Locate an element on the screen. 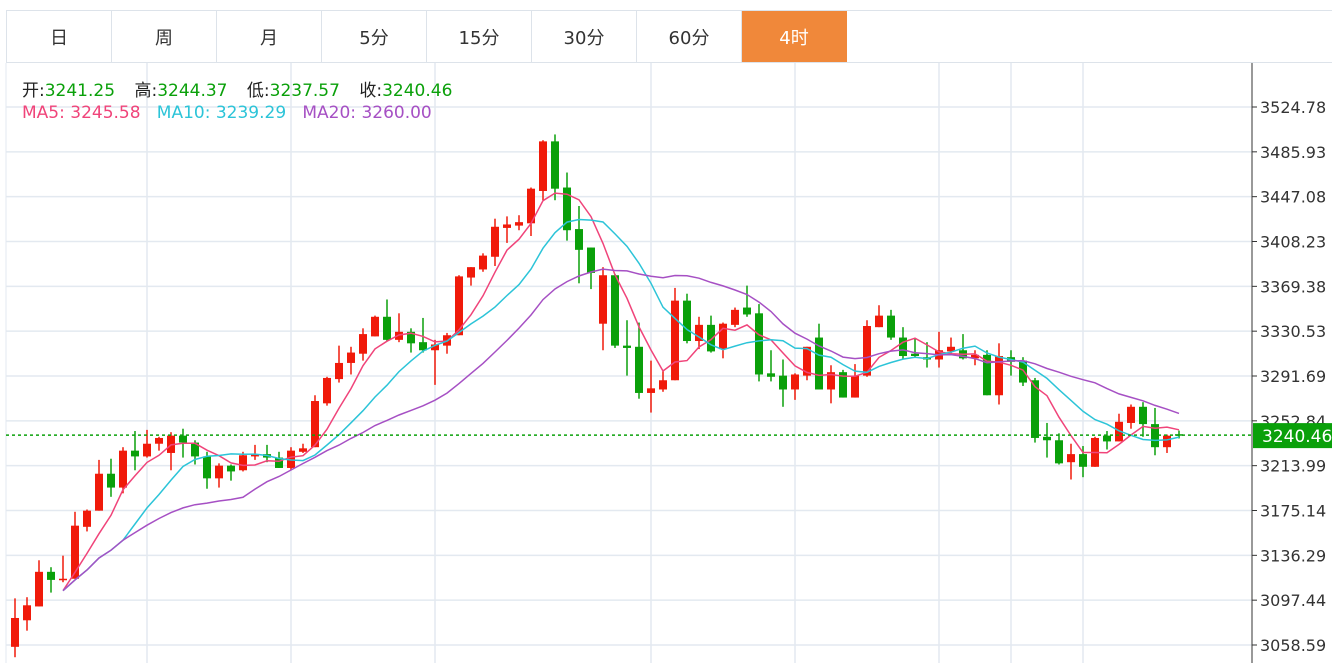 This screenshot has height=663, width=1332. ma20-legend: MA20: 3260.00 is located at coordinates (366, 113).